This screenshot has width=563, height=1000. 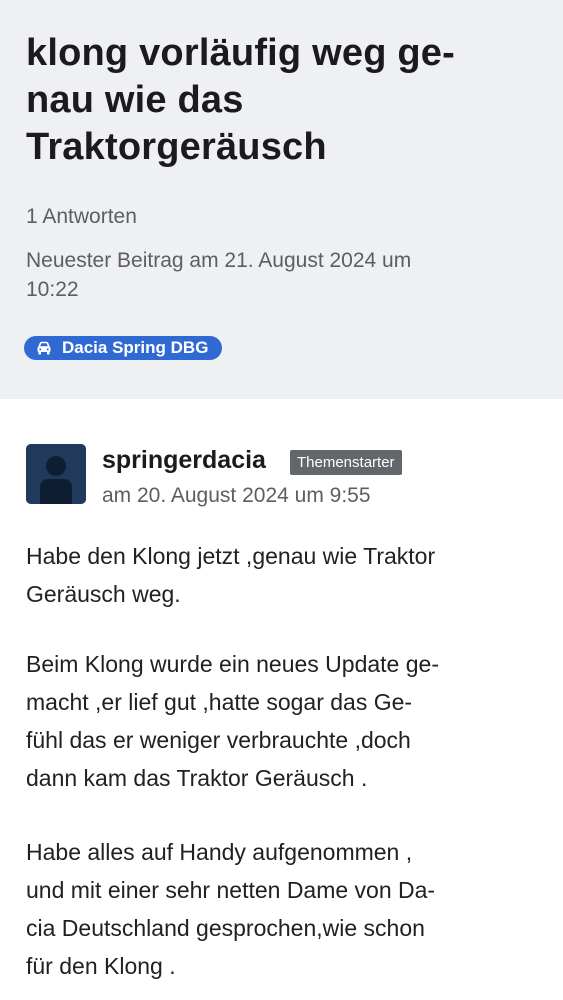 I want to click on topic-title-line: Traktorgeräusch, so click(x=176, y=147).